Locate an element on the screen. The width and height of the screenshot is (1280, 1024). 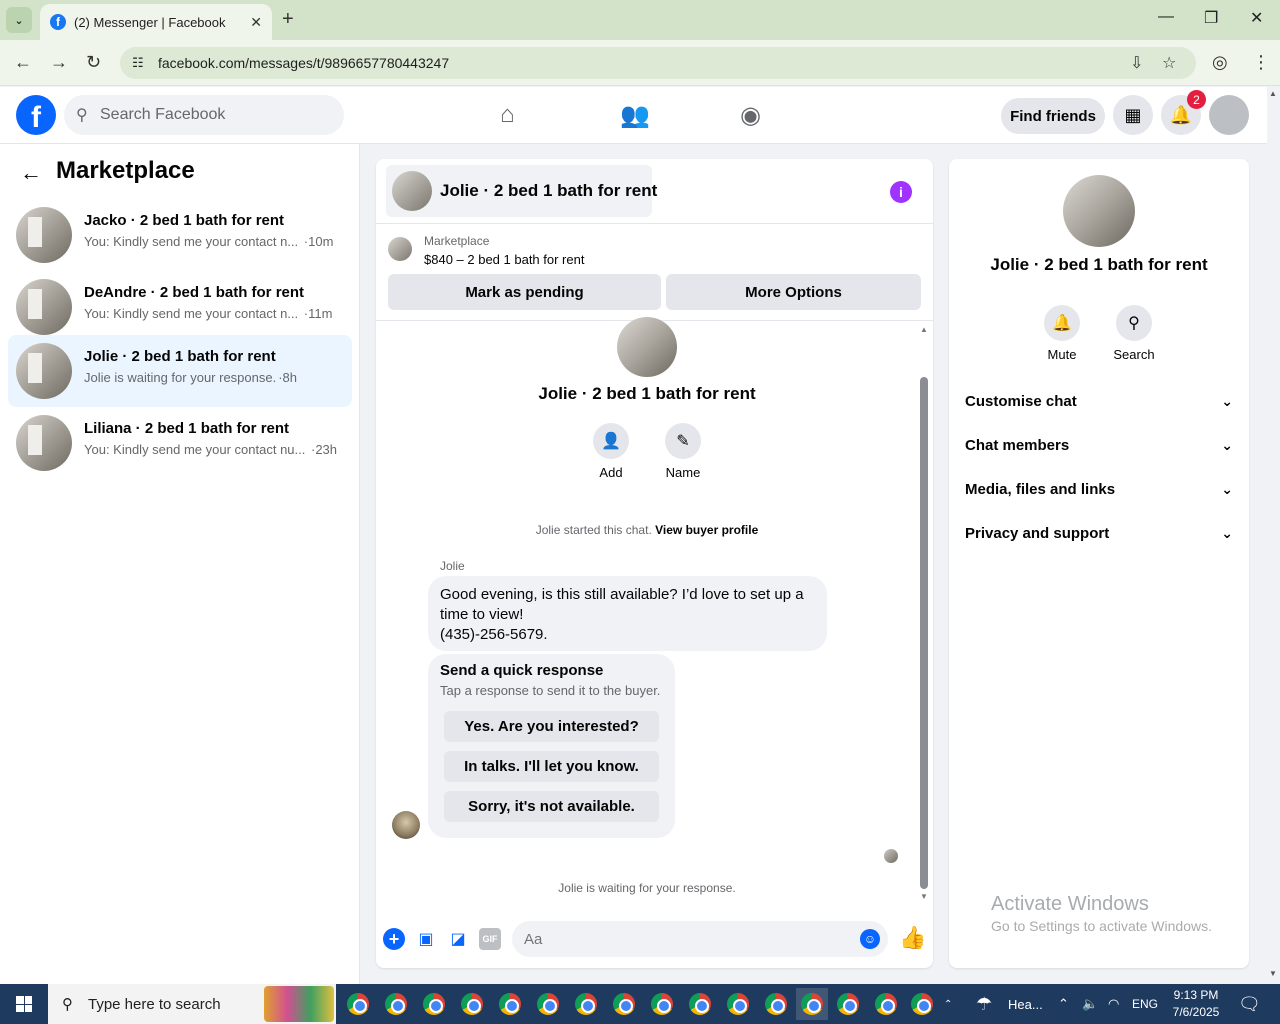
account-avatar is located at coordinates (1229, 115).